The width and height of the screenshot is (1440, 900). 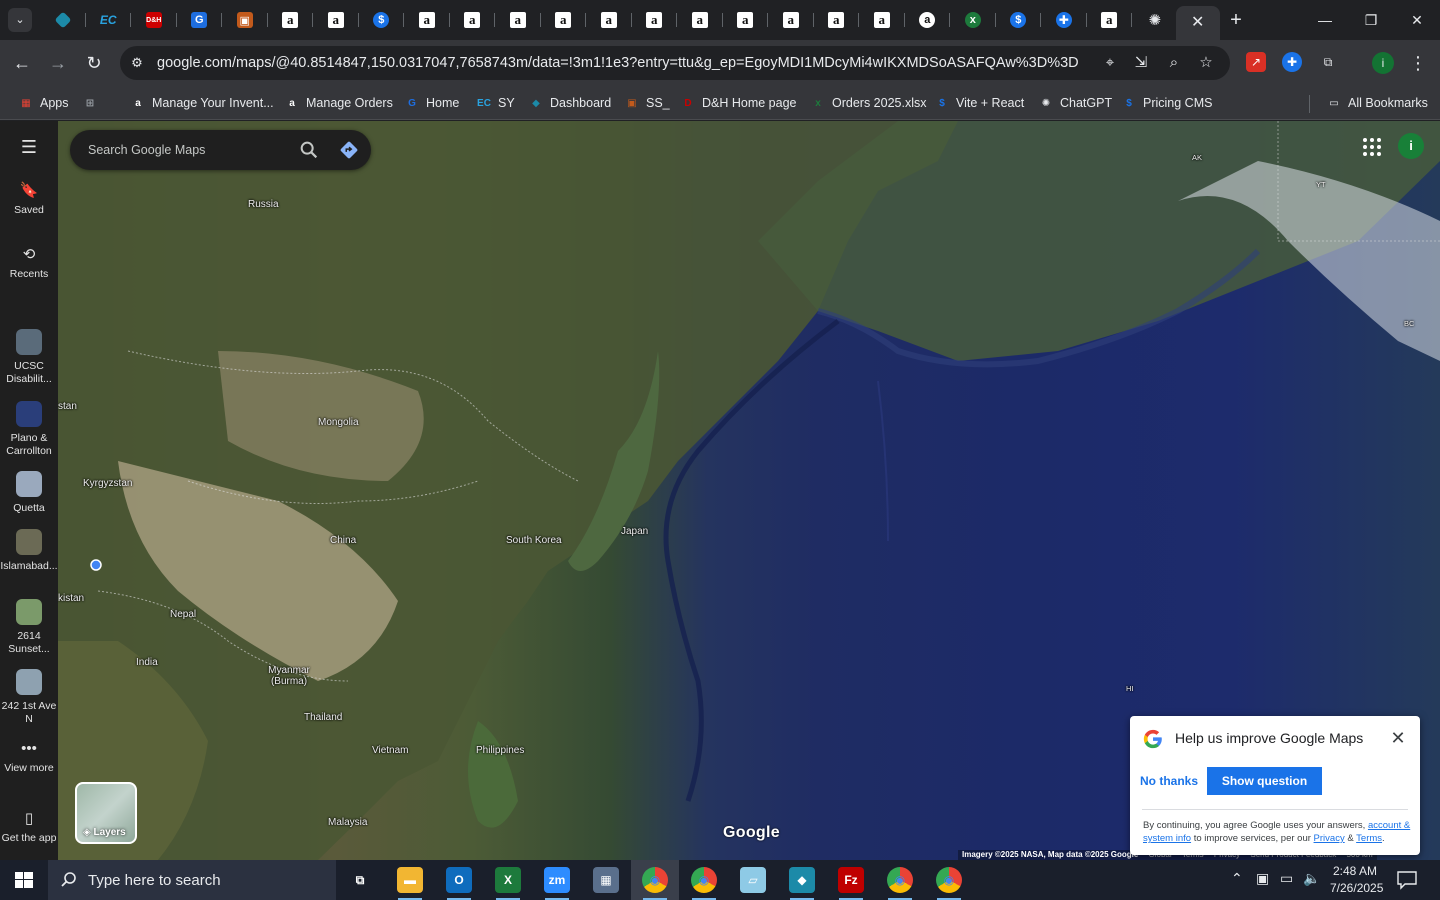 What do you see at coordinates (1411, 146) in the screenshot?
I see `account-avatar: i` at bounding box center [1411, 146].